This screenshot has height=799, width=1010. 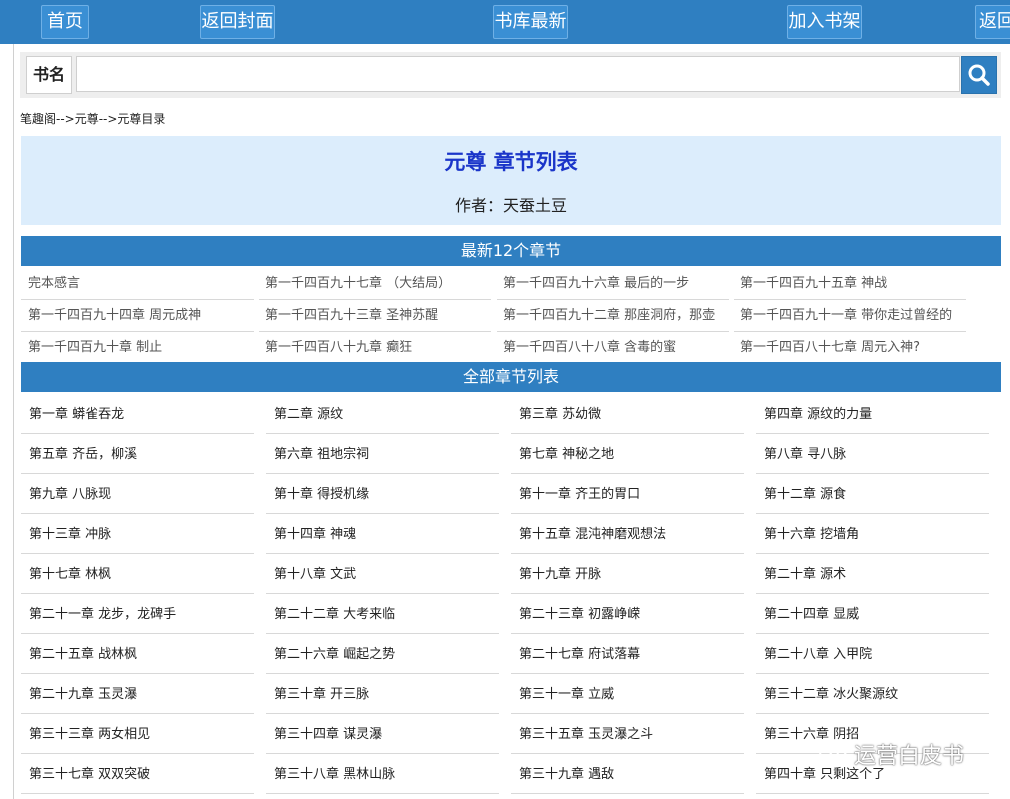 I want to click on chapter-link: 第二十章 源术, so click(x=872, y=574).